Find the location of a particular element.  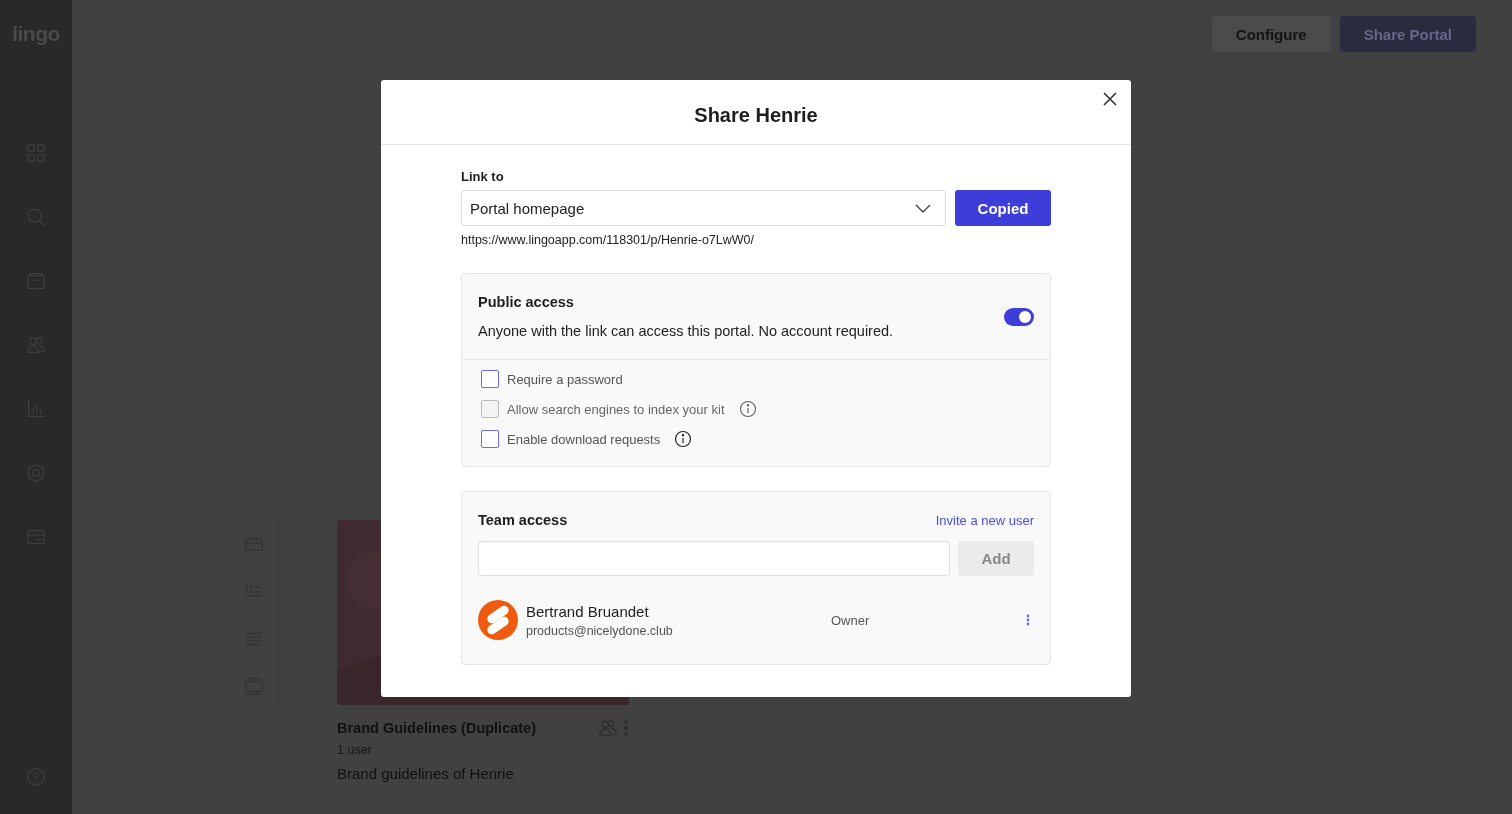

avatar is located at coordinates (498, 620).